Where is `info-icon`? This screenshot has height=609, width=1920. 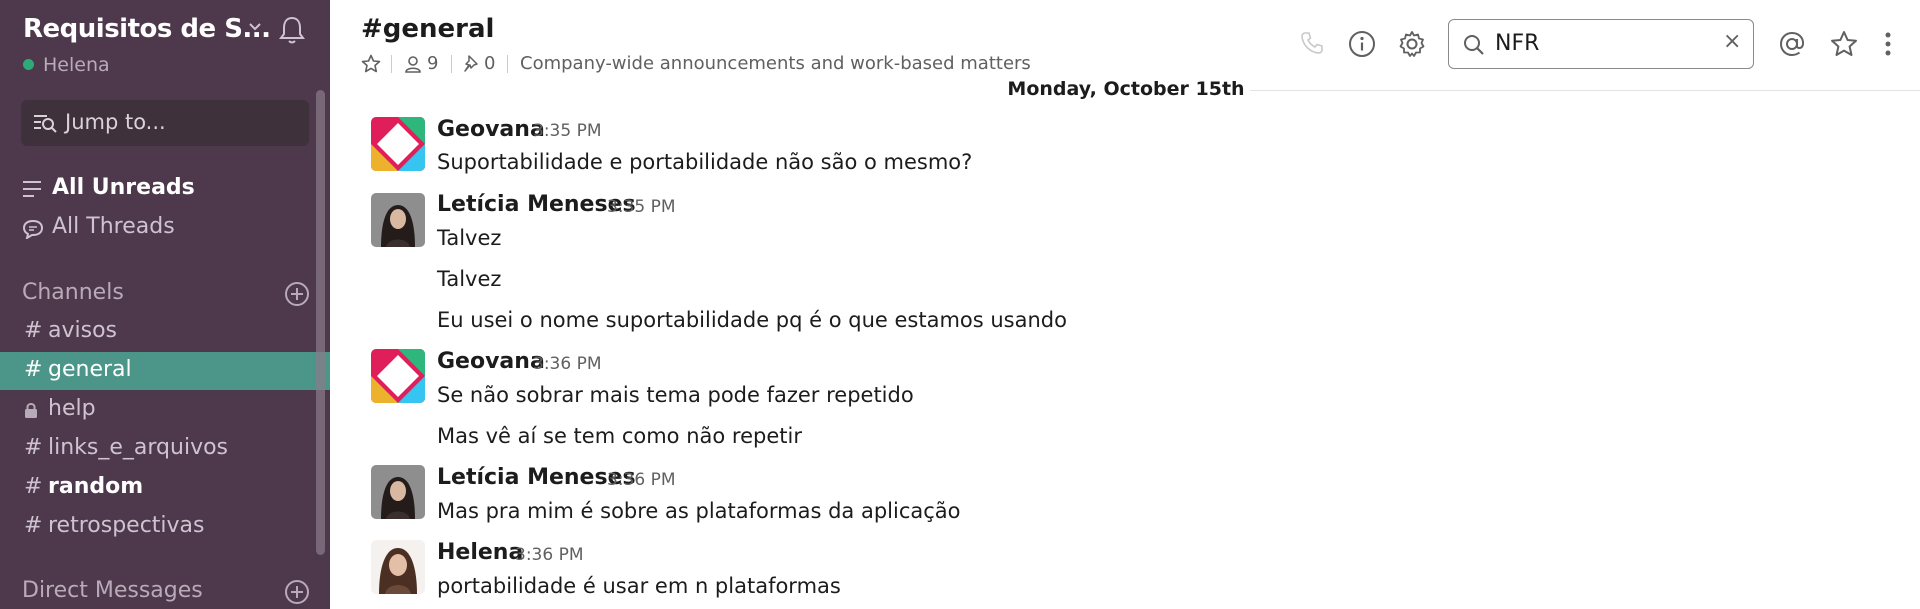
info-icon is located at coordinates (1362, 44).